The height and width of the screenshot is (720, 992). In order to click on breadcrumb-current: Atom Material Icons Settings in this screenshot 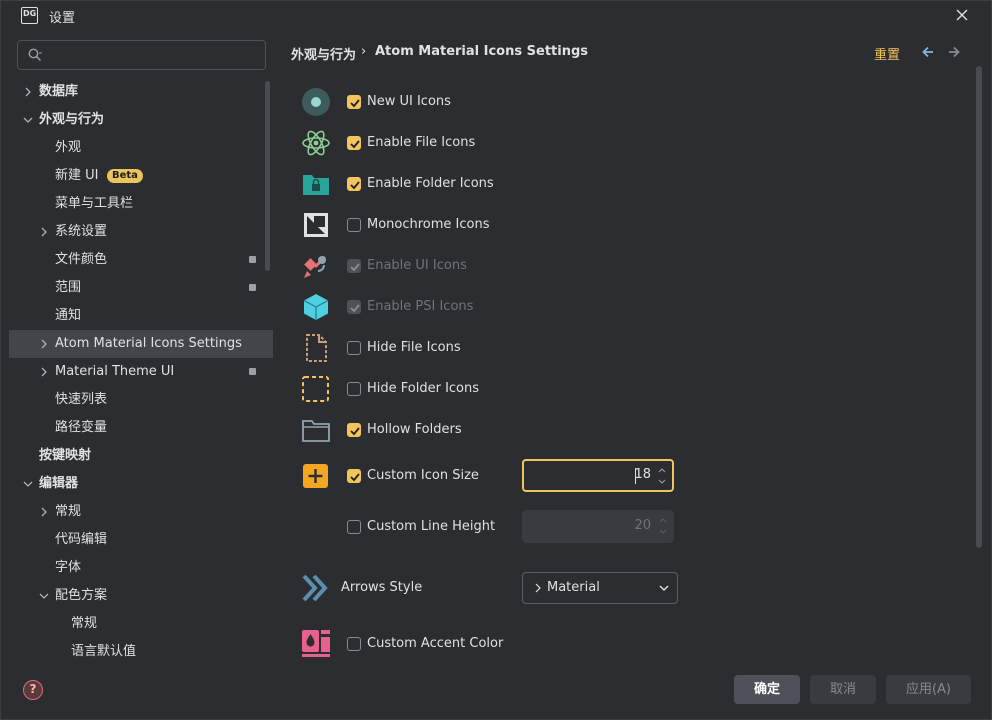, I will do `click(481, 51)`.